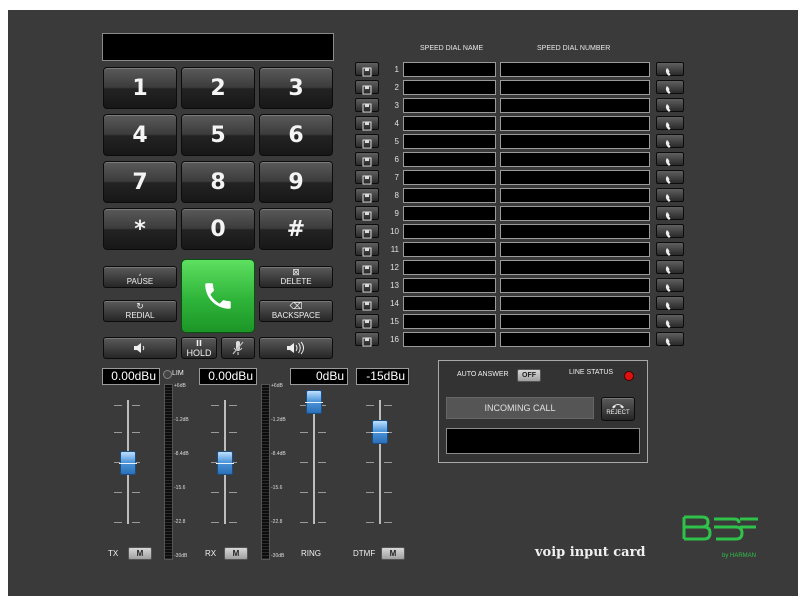 The width and height of the screenshot is (807, 602). Describe the element at coordinates (218, 135) in the screenshot. I see `key-5: 5` at that location.